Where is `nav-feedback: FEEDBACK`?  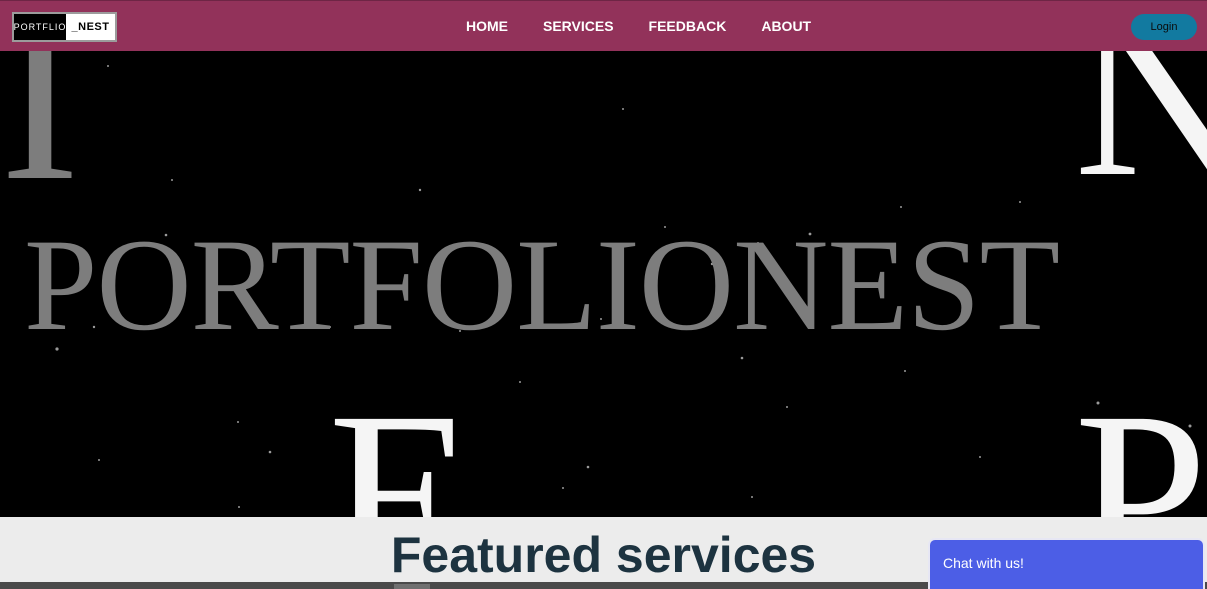 nav-feedback: FEEDBACK is located at coordinates (688, 26).